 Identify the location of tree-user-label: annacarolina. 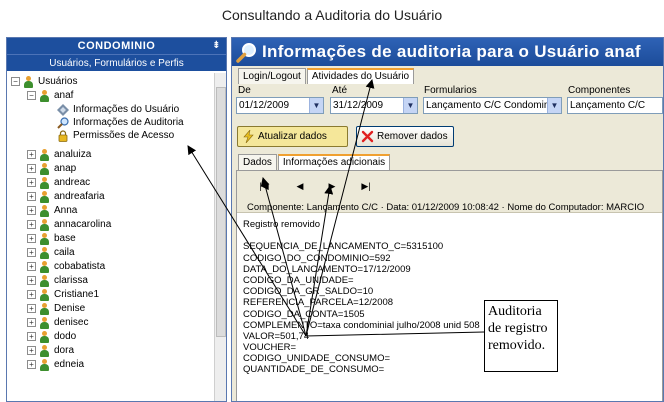
(83, 224).